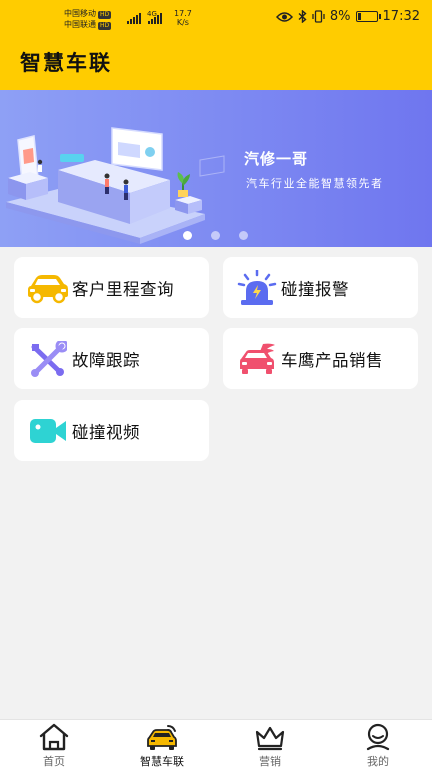 This screenshot has height=768, width=432. Describe the element at coordinates (80, 24) in the screenshot. I see `carrier-2: 中国联通` at that location.